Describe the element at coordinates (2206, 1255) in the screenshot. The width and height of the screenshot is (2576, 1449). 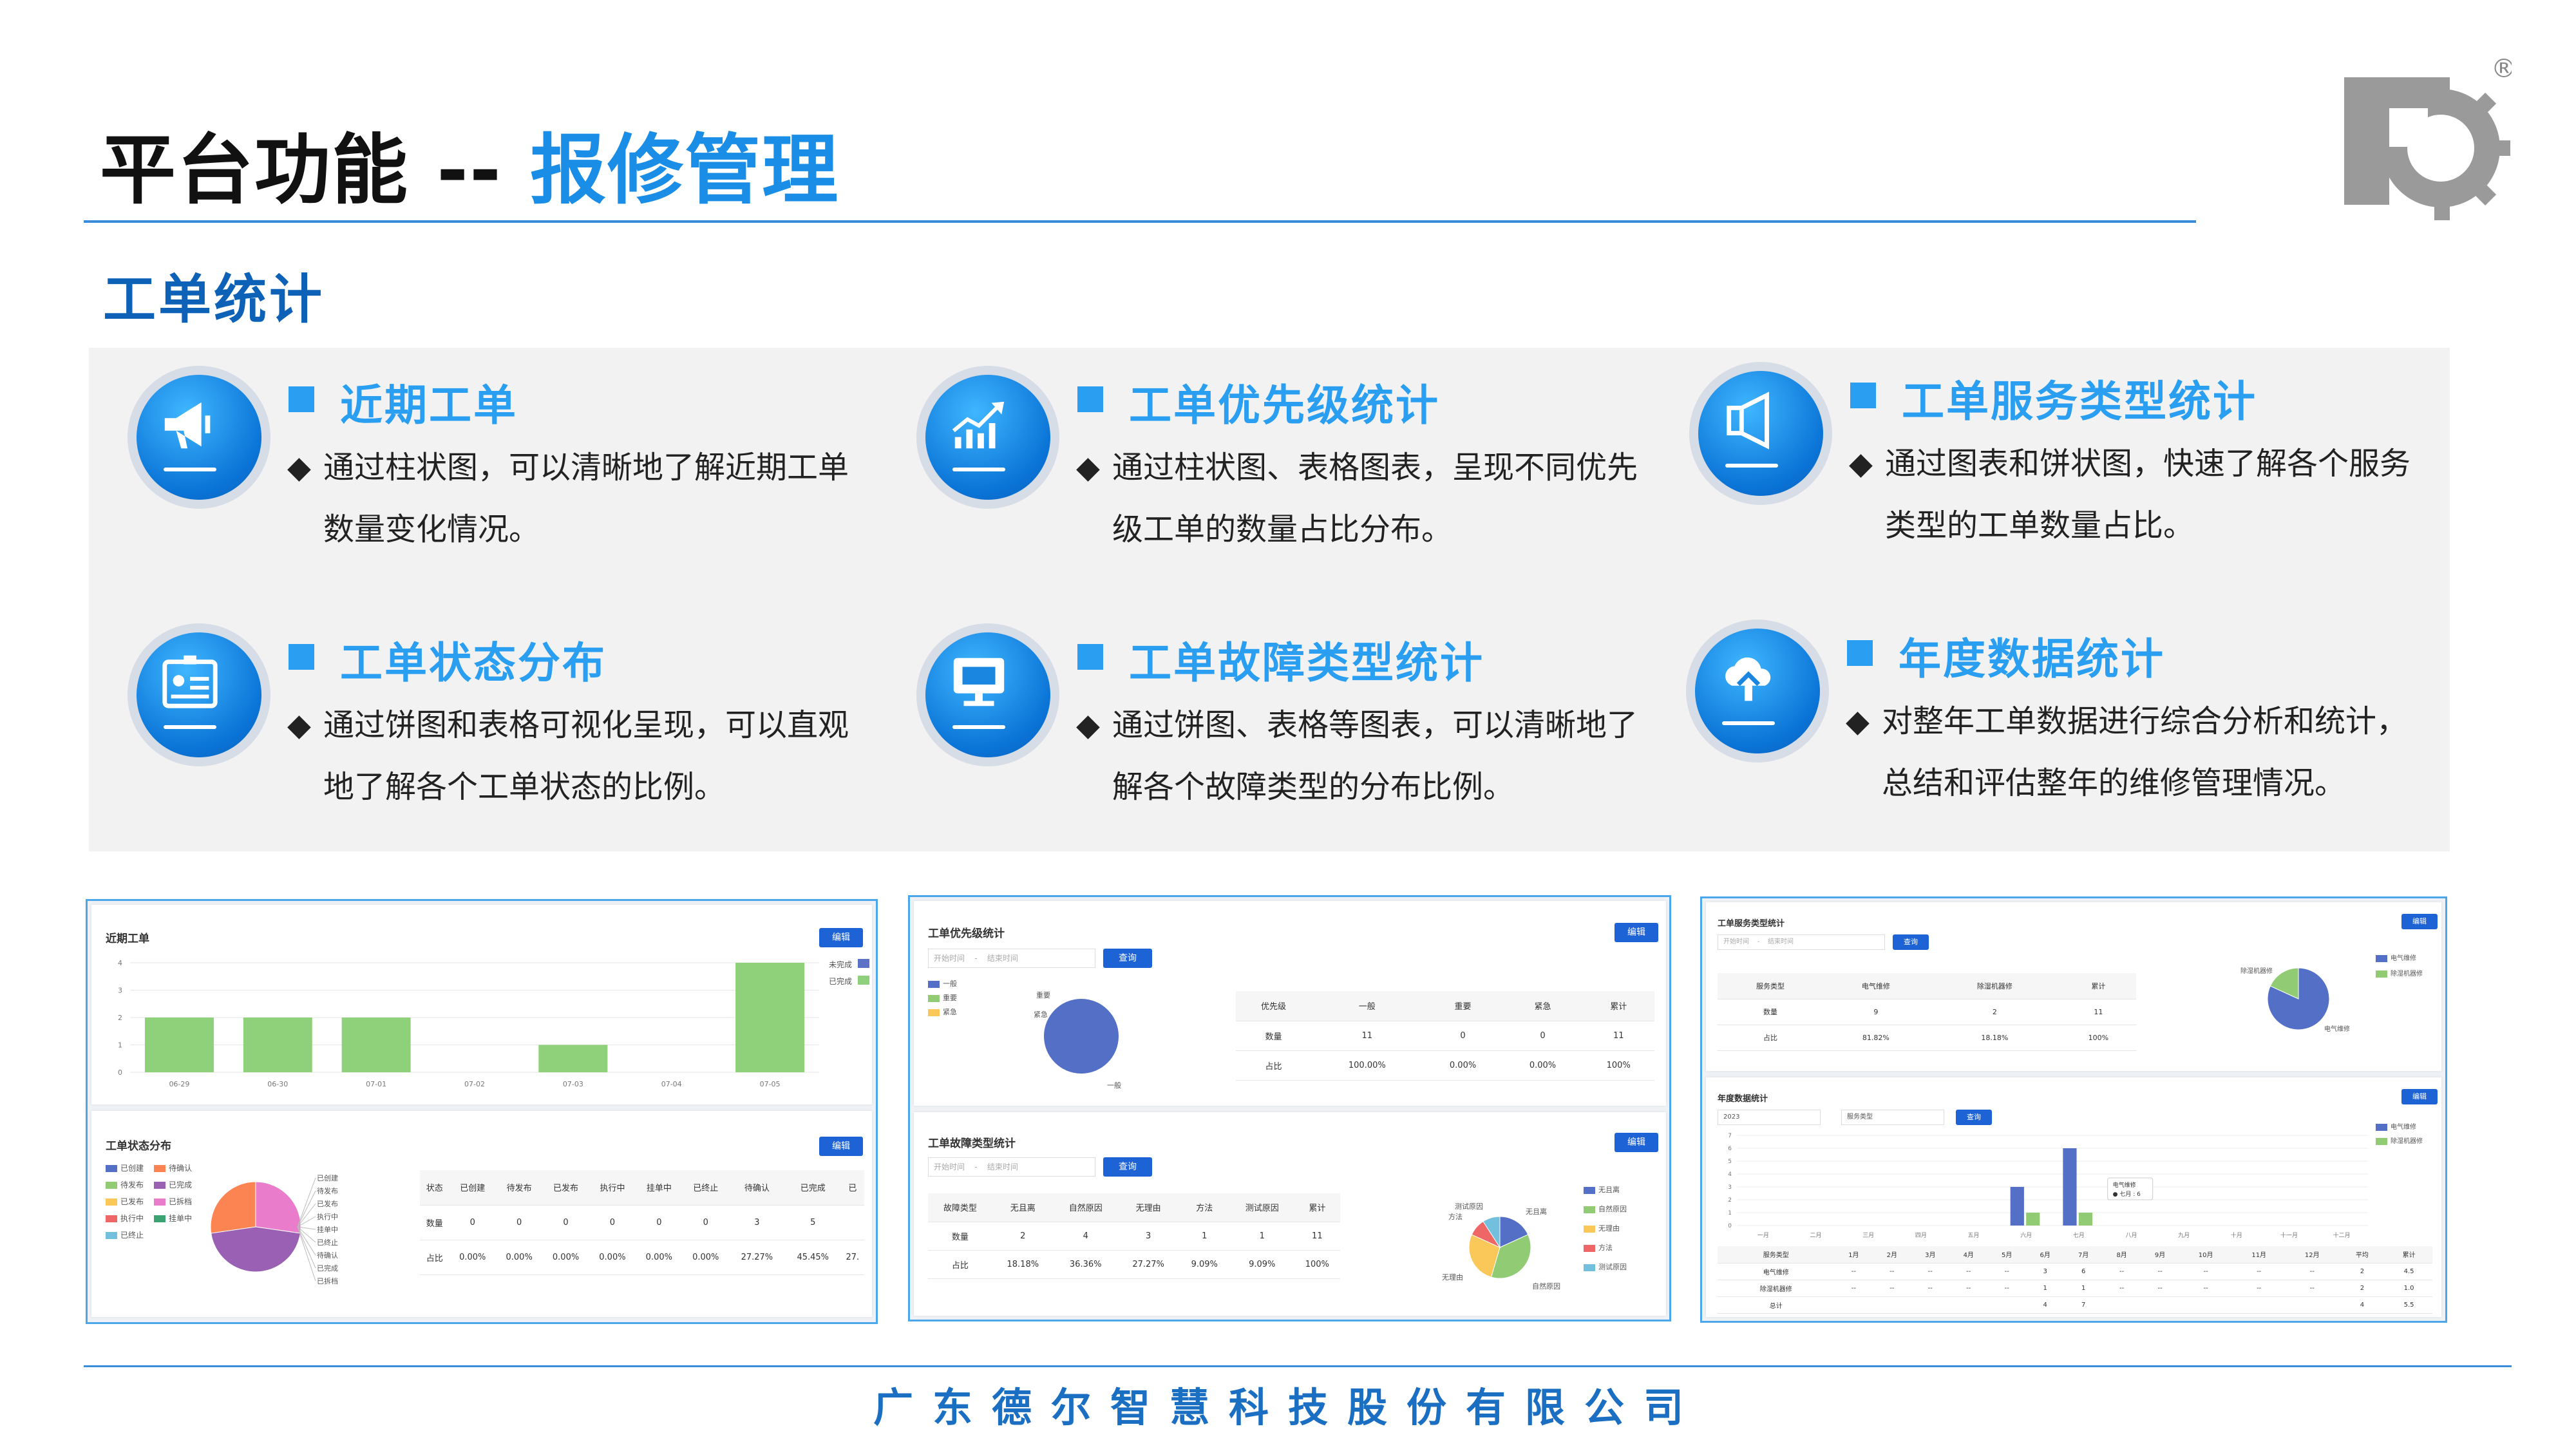
I see `table-cell: 10月` at that location.